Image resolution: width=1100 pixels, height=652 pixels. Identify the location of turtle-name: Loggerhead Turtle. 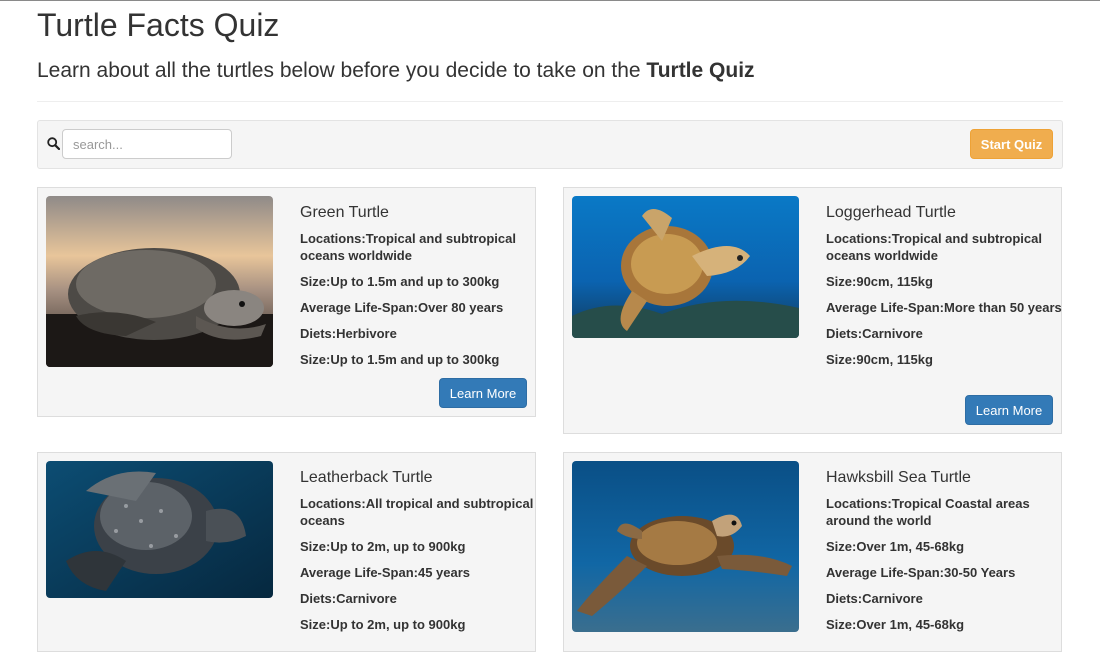
(891, 212).